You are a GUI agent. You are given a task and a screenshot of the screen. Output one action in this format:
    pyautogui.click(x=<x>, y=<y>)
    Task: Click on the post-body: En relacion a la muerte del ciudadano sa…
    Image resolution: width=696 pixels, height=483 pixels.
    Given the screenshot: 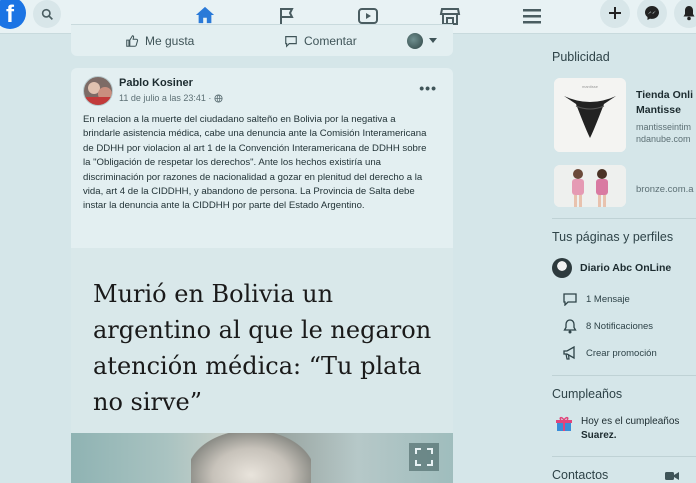 What is the action you would take?
    pyautogui.click(x=255, y=163)
    